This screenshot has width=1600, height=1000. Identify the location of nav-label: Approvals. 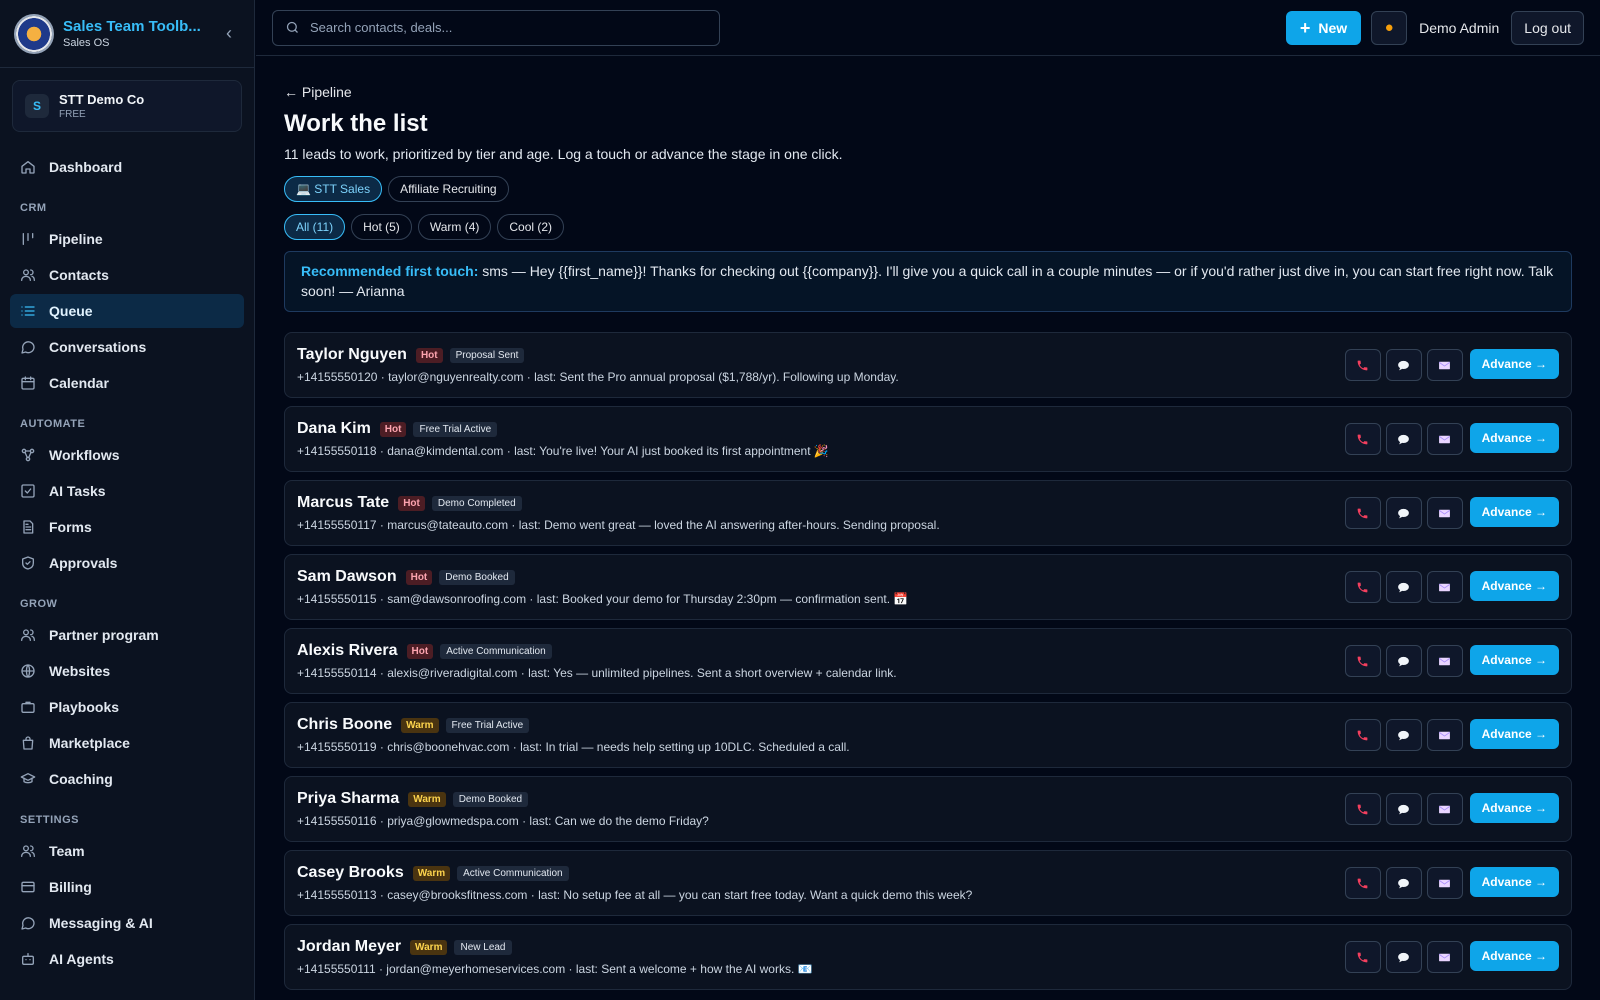
(83, 563).